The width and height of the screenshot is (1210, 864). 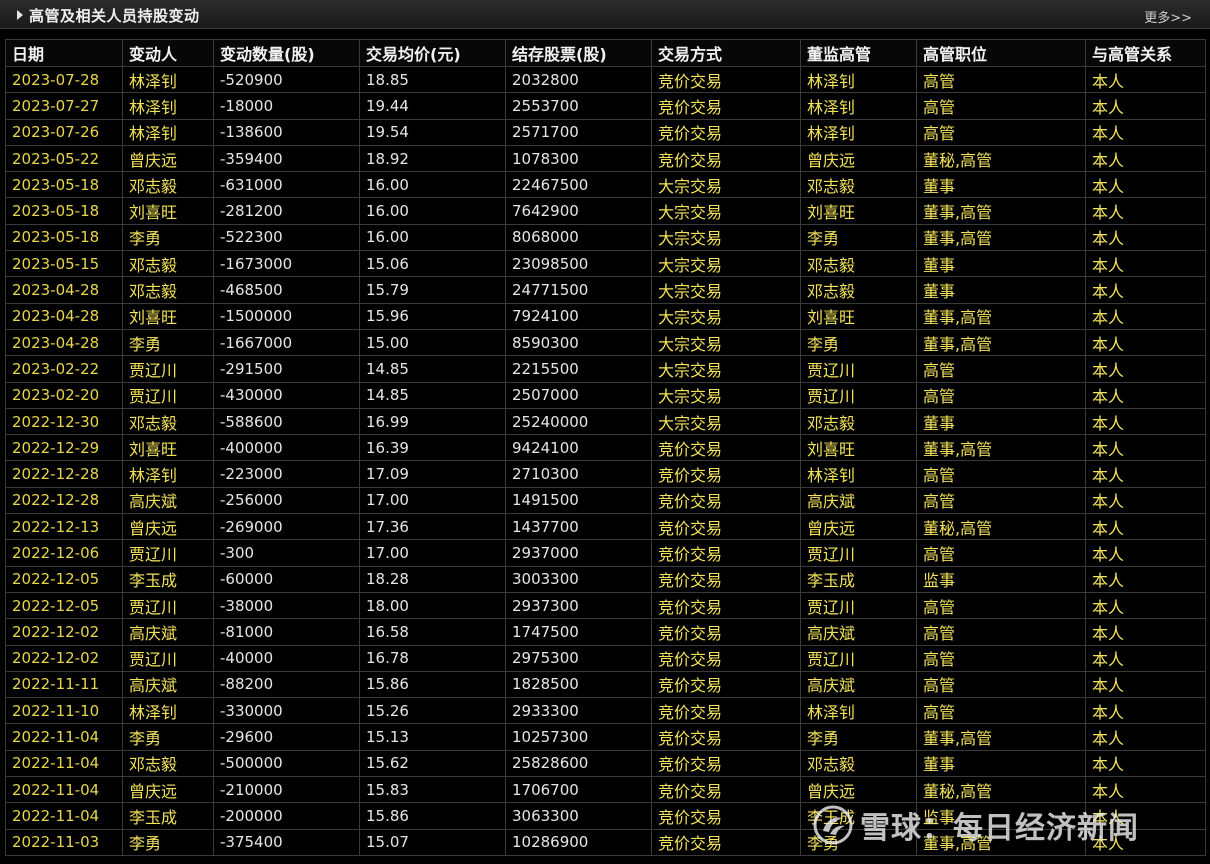 What do you see at coordinates (432, 816) in the screenshot?
I see `cell-avg-price: 15.86` at bounding box center [432, 816].